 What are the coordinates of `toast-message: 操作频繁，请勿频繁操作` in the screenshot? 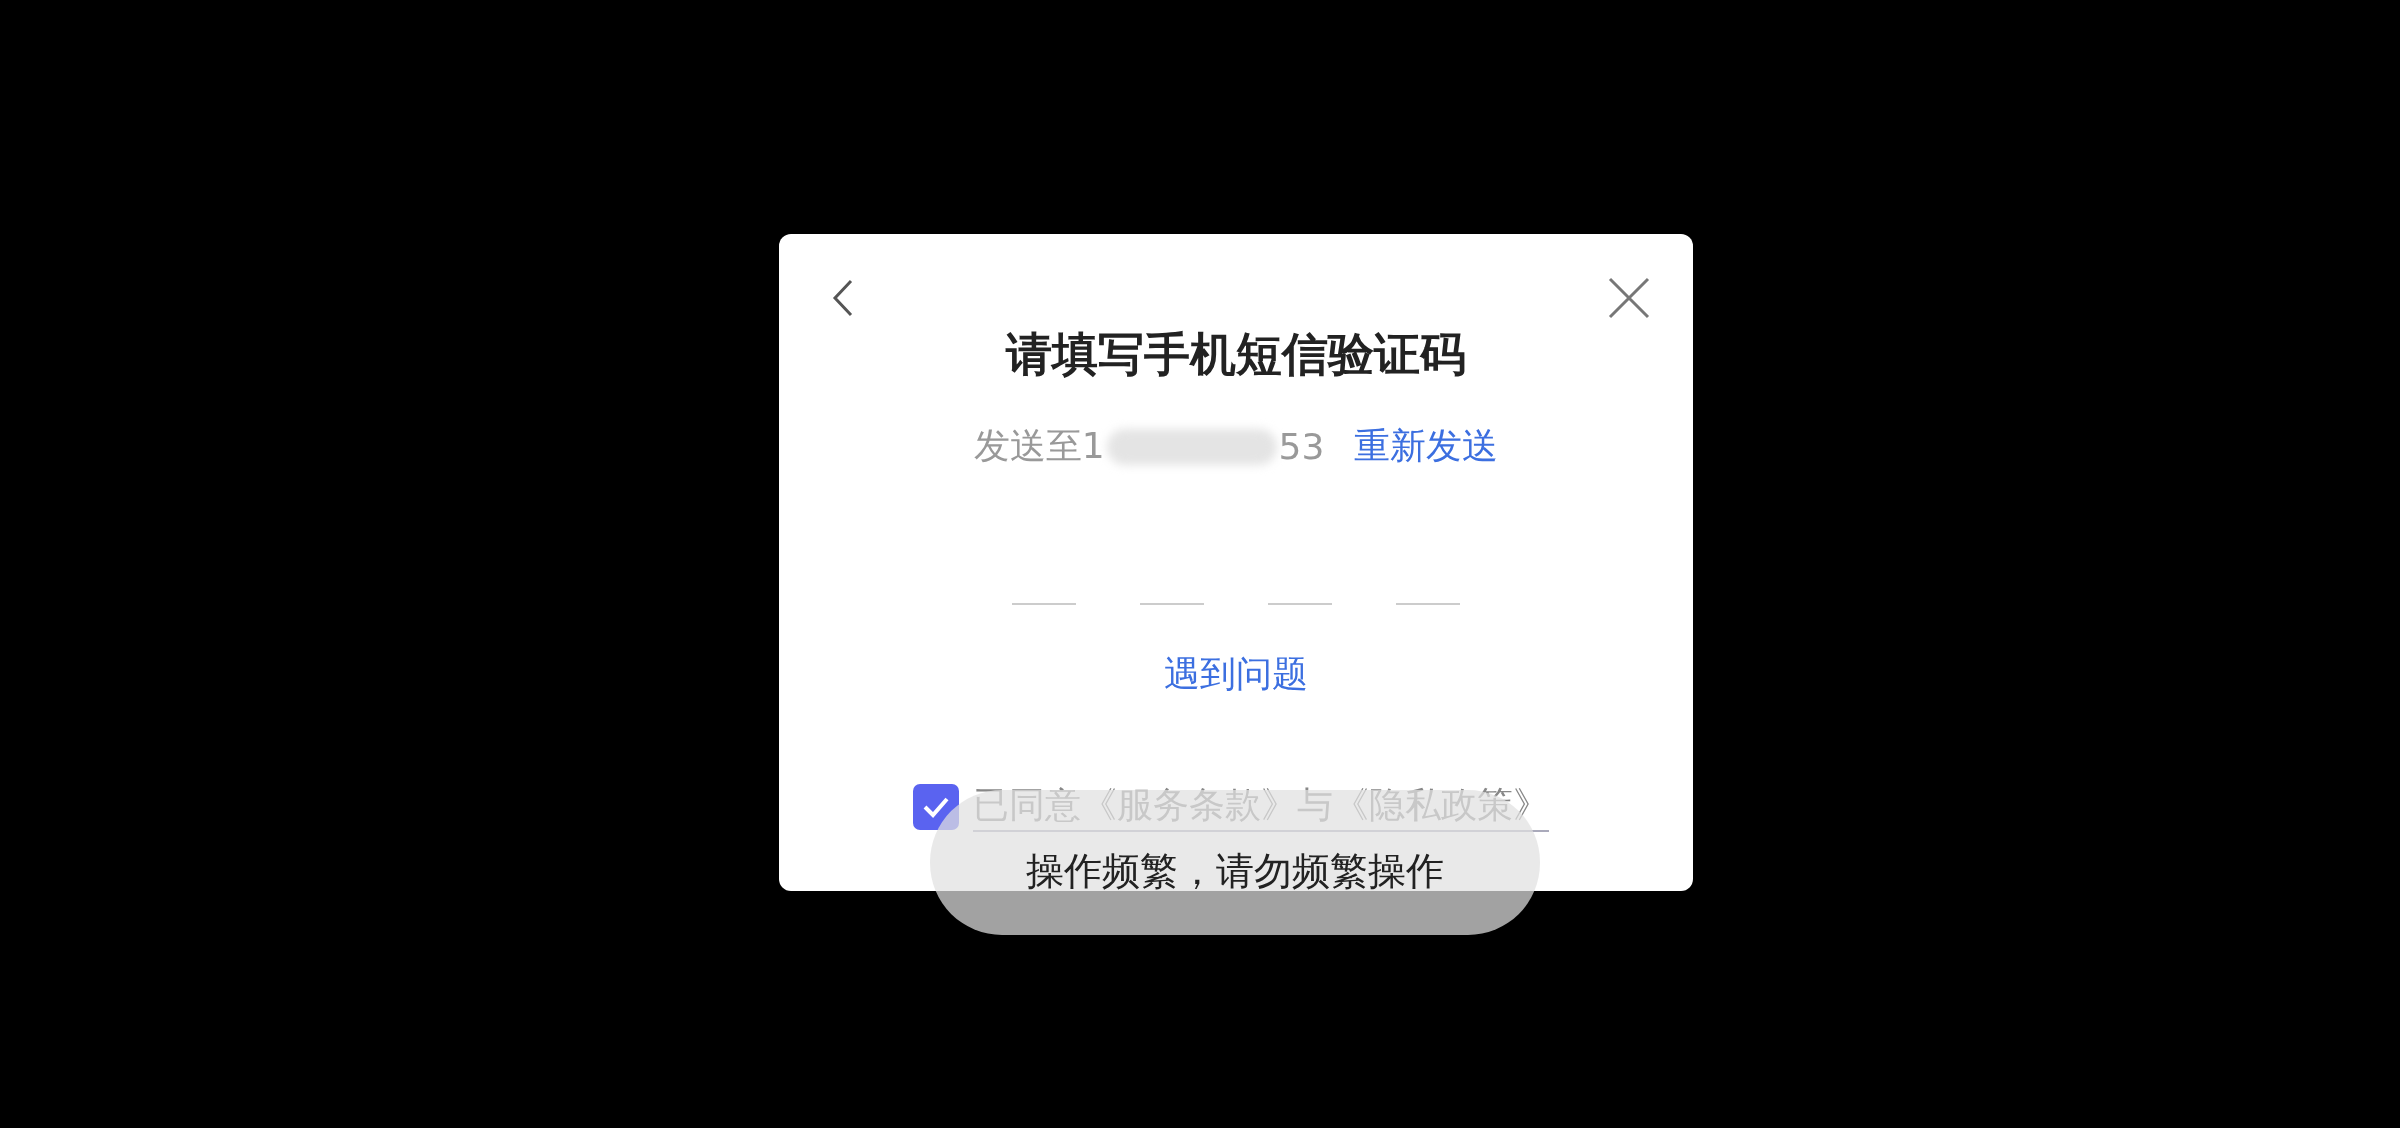 It's located at (1235, 871).